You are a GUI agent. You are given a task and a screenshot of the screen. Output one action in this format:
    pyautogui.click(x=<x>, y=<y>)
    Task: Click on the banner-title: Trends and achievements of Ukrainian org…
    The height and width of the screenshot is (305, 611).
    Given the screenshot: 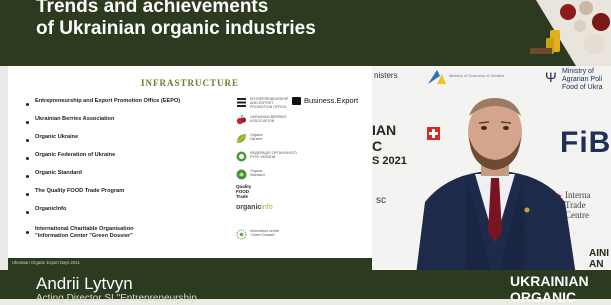 What is the action you would take?
    pyautogui.click(x=176, y=20)
    